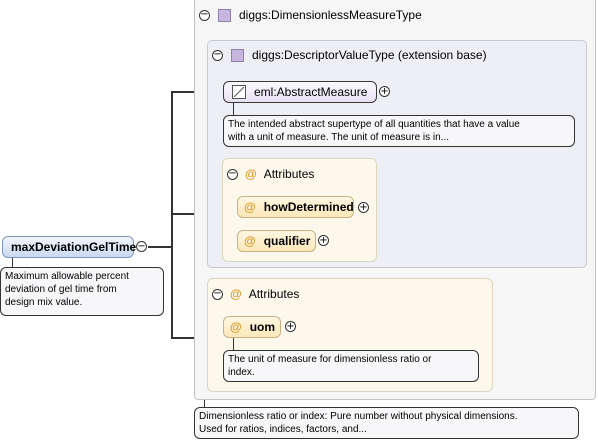  I want to click on qualifier-label: qualifier, so click(287, 241).